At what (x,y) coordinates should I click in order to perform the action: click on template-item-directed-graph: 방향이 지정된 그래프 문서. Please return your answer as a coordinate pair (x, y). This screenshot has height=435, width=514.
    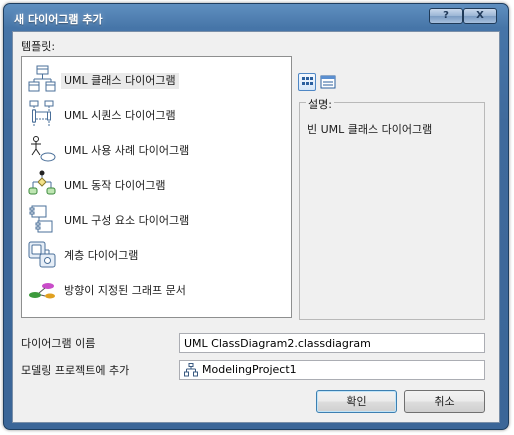
    Looking at the image, I should click on (153, 290).